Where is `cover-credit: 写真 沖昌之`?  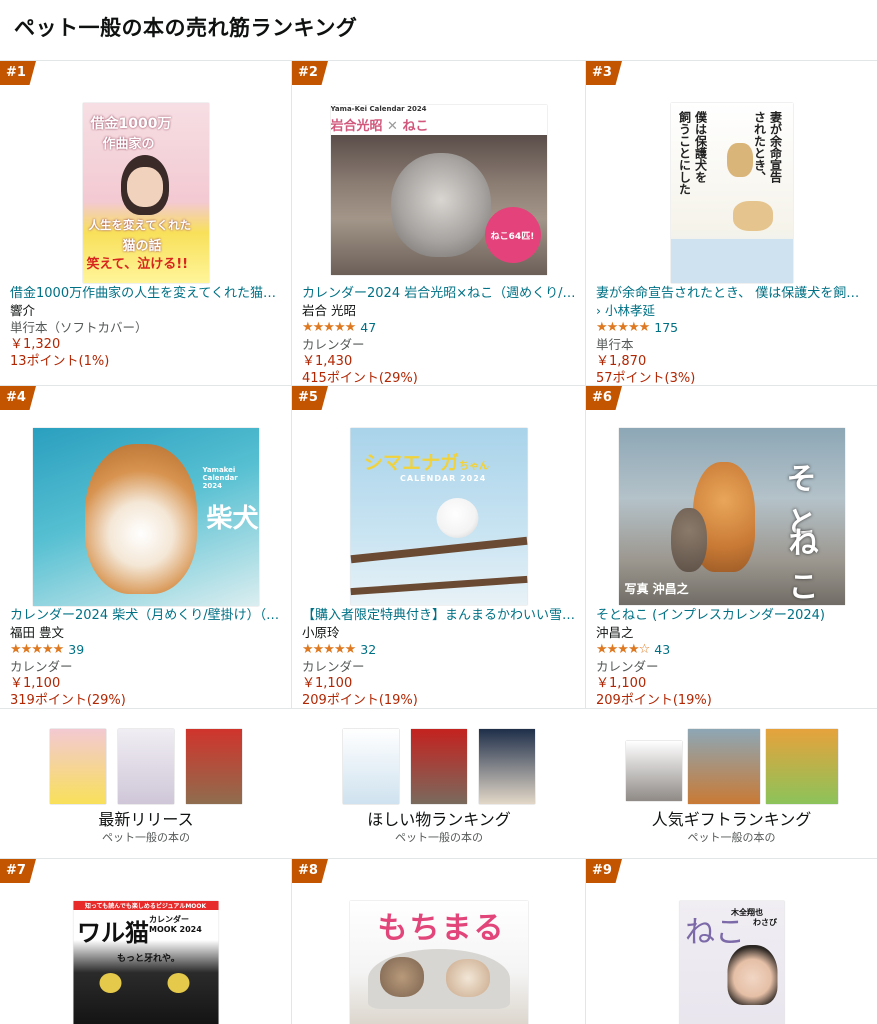
cover-credit: 写真 沖昌之 is located at coordinates (656, 589).